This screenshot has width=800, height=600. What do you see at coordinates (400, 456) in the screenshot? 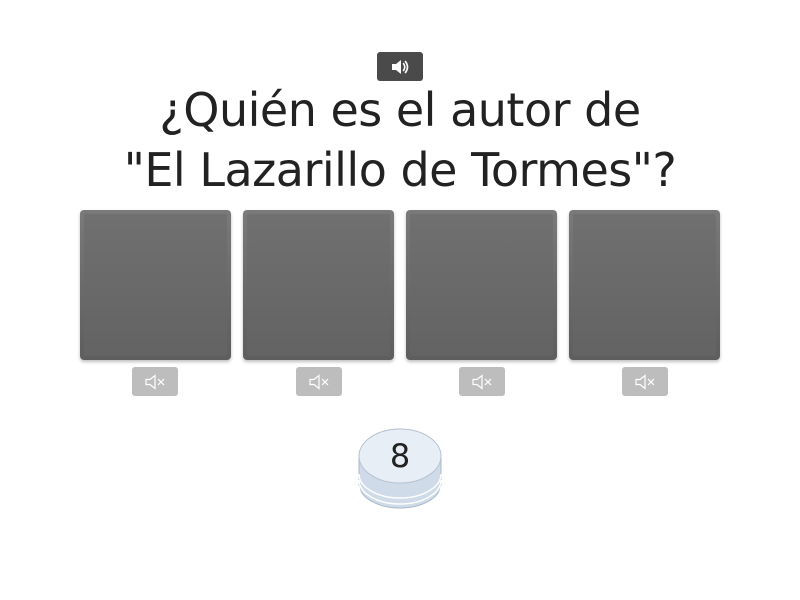
I see `counter-value: 8` at bounding box center [400, 456].